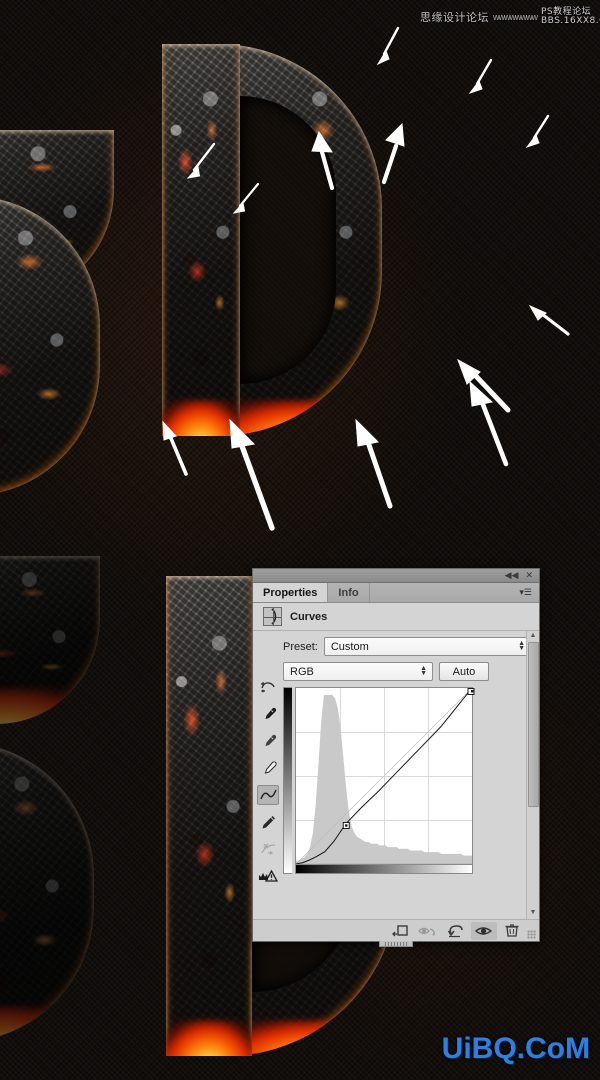  What do you see at coordinates (512, 575) in the screenshot?
I see `collapse-icon: ◀◀` at bounding box center [512, 575].